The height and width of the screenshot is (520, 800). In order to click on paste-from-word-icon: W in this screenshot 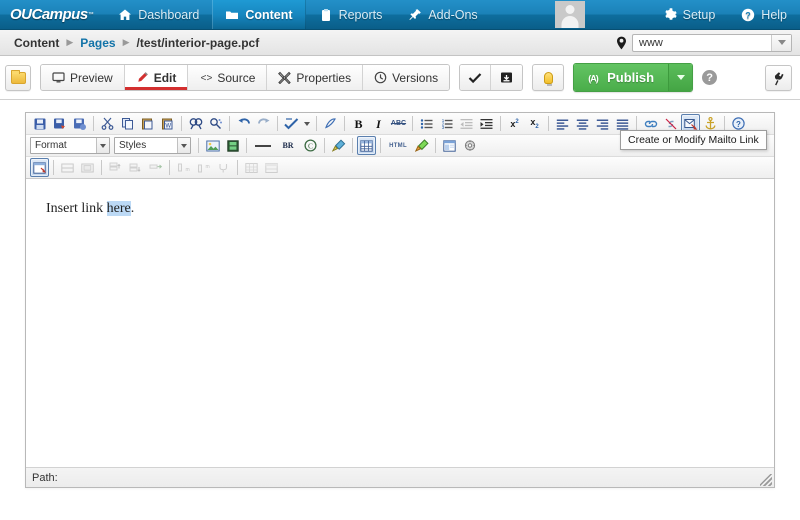, I will do `click(167, 123)`.